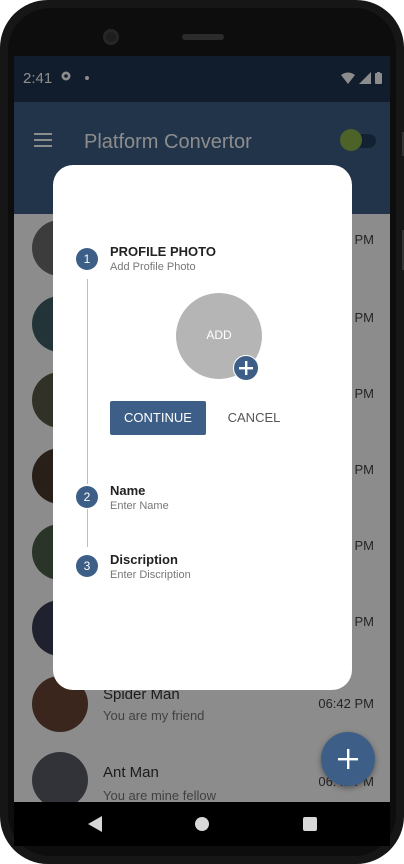 This screenshot has width=404, height=864. I want to click on step-title-name: Name, so click(127, 490).